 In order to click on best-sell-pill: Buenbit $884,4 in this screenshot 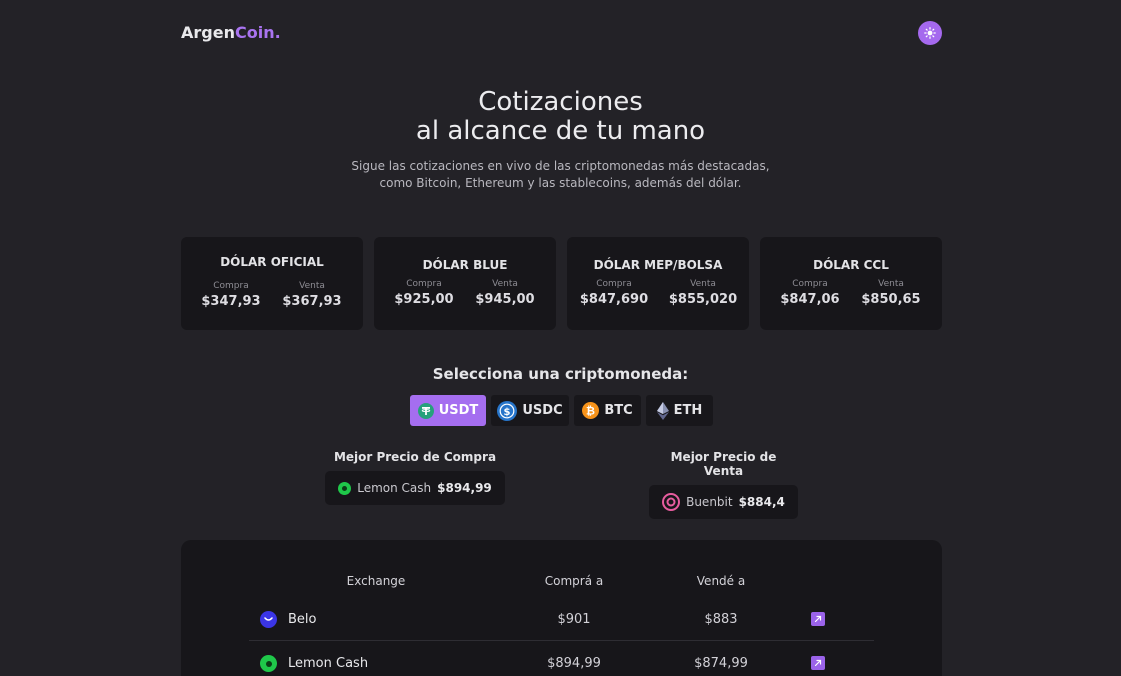, I will do `click(723, 502)`.